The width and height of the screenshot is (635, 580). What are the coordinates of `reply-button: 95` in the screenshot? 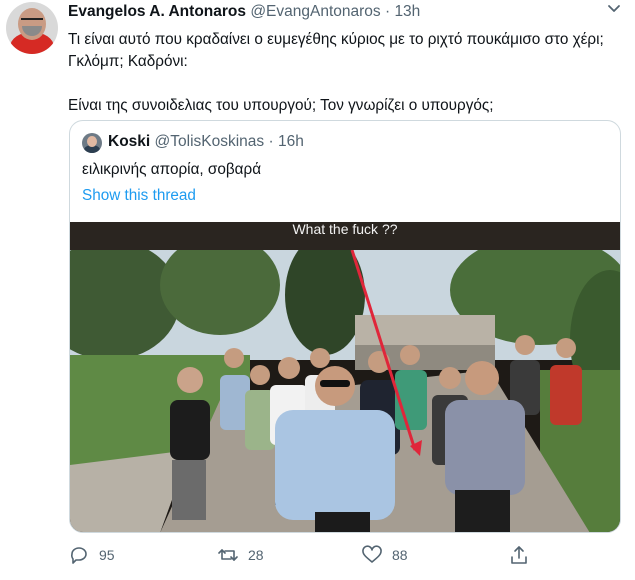 It's located at (92, 555).